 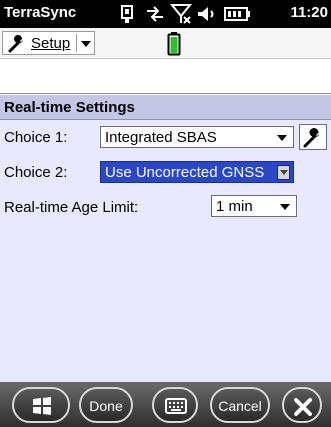 I want to click on setup-divider, so click(x=76, y=43).